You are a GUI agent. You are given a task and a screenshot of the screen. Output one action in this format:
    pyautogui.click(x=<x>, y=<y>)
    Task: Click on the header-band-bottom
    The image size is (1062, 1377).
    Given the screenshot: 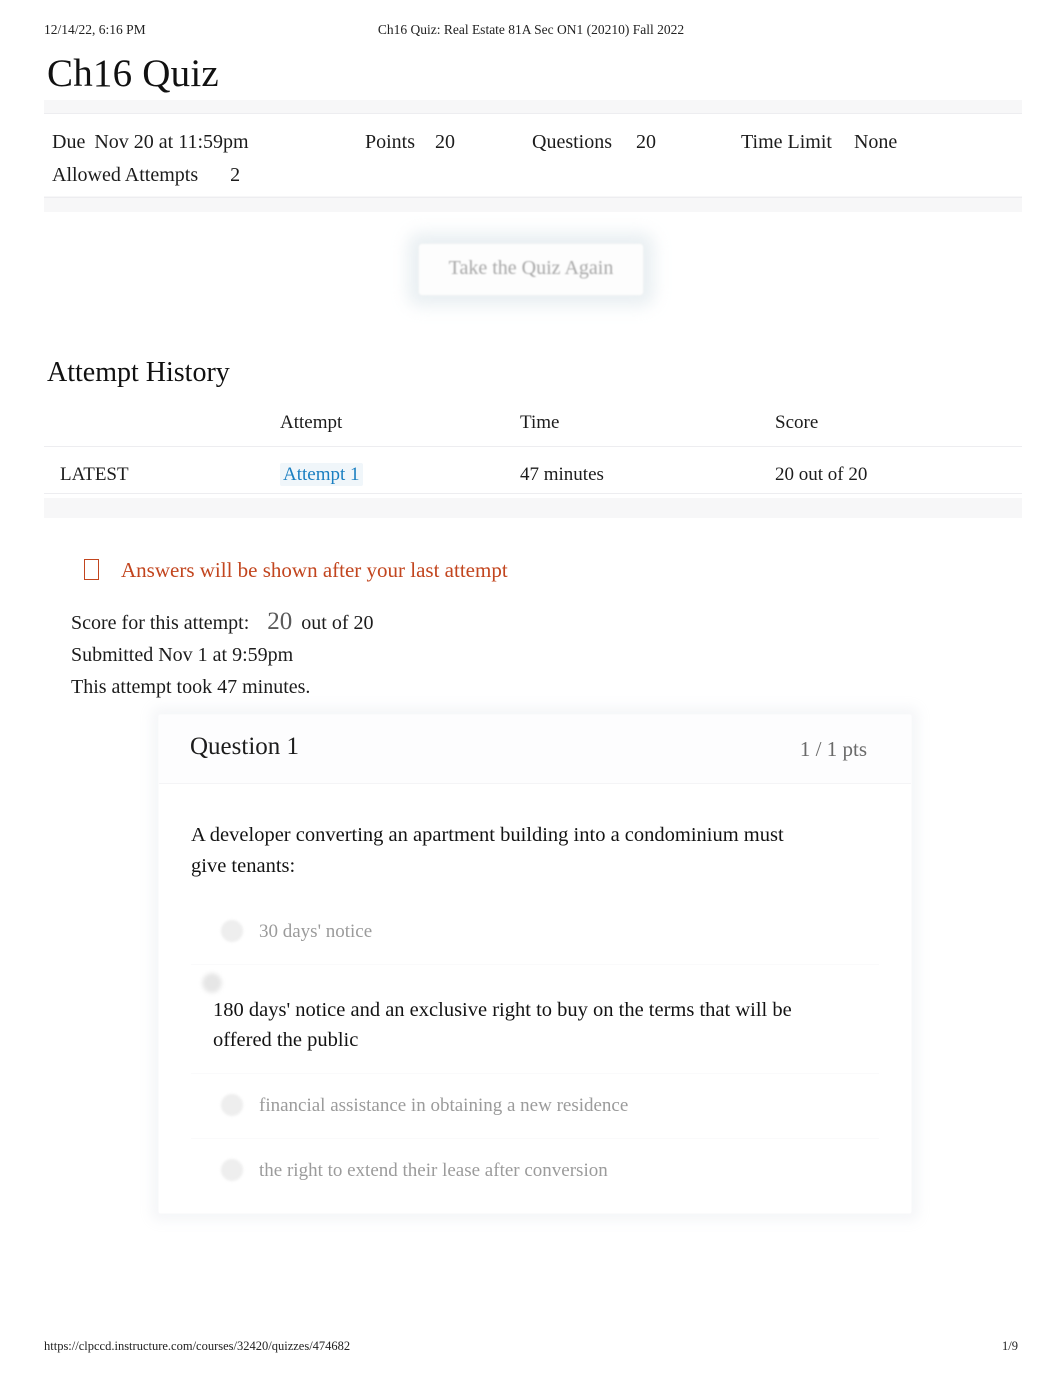 What is the action you would take?
    pyautogui.click(x=533, y=204)
    